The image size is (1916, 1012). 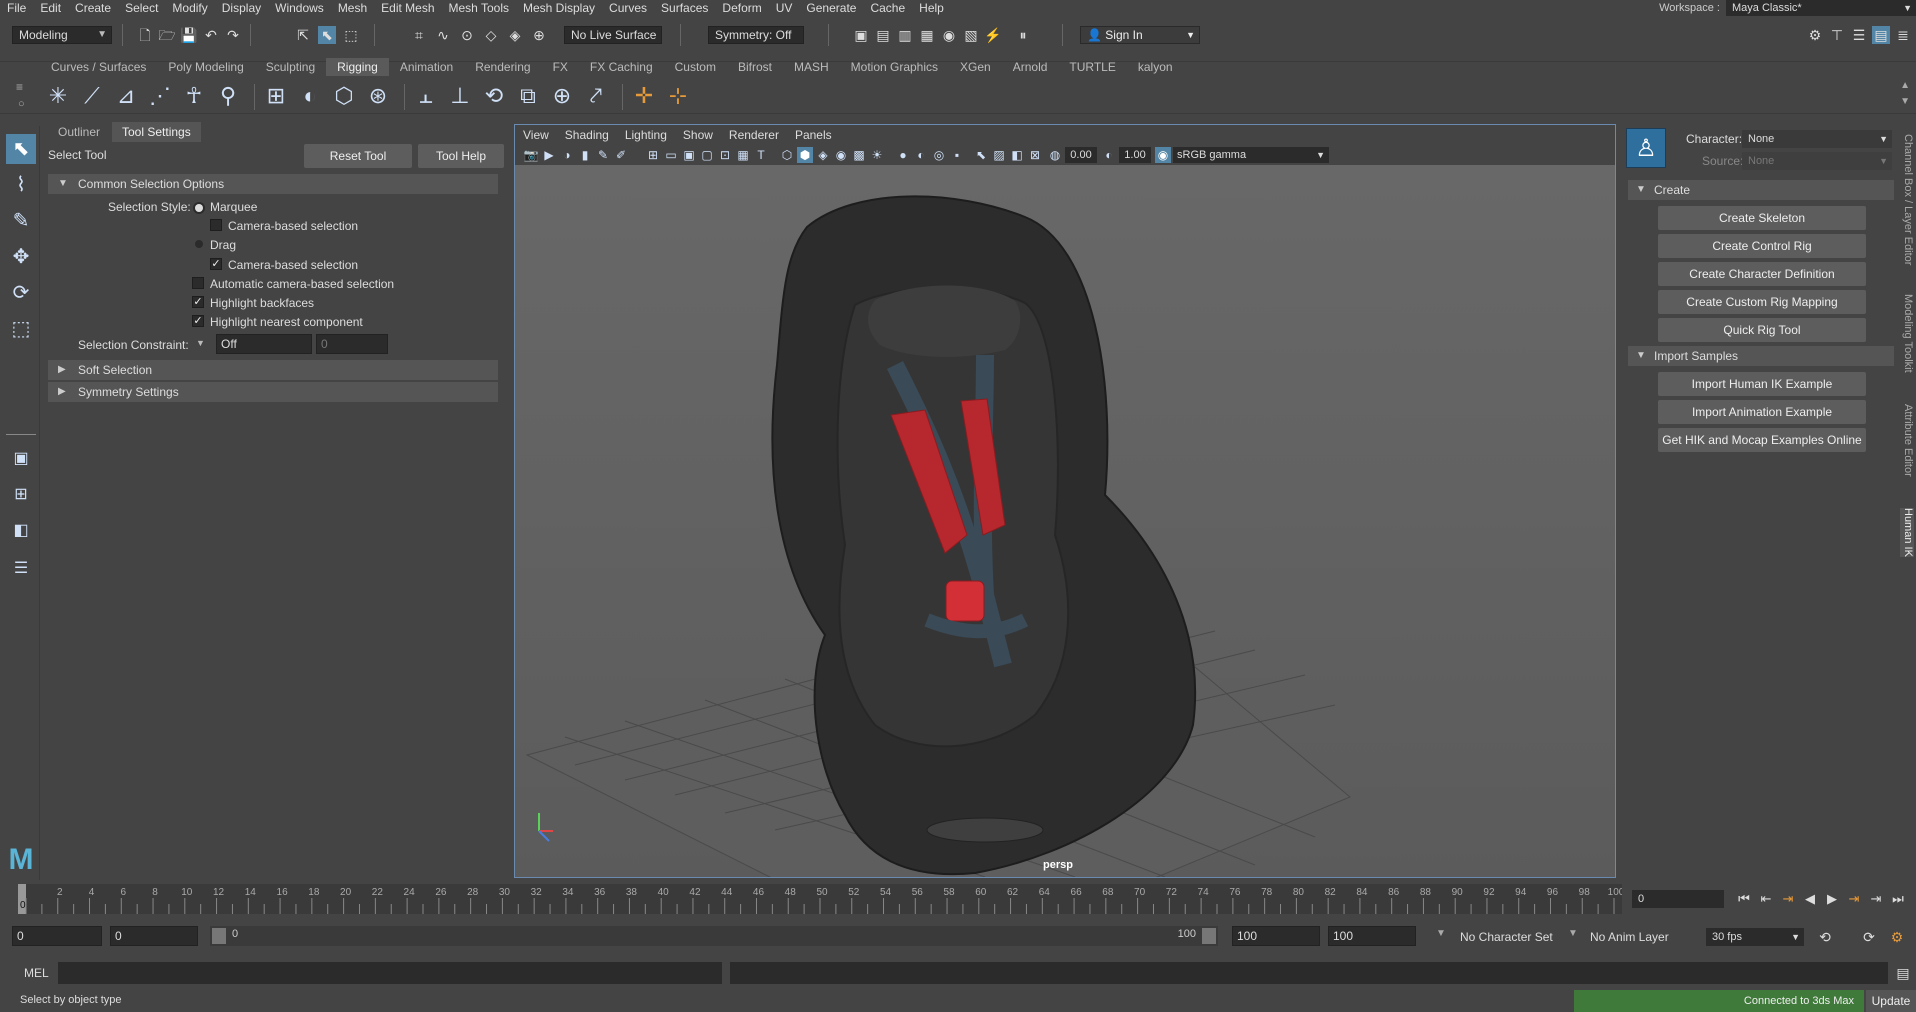 What do you see at coordinates (1762, 302) in the screenshot?
I see `create-custom-rig-mapping-button: Create Custom Rig Mapping` at bounding box center [1762, 302].